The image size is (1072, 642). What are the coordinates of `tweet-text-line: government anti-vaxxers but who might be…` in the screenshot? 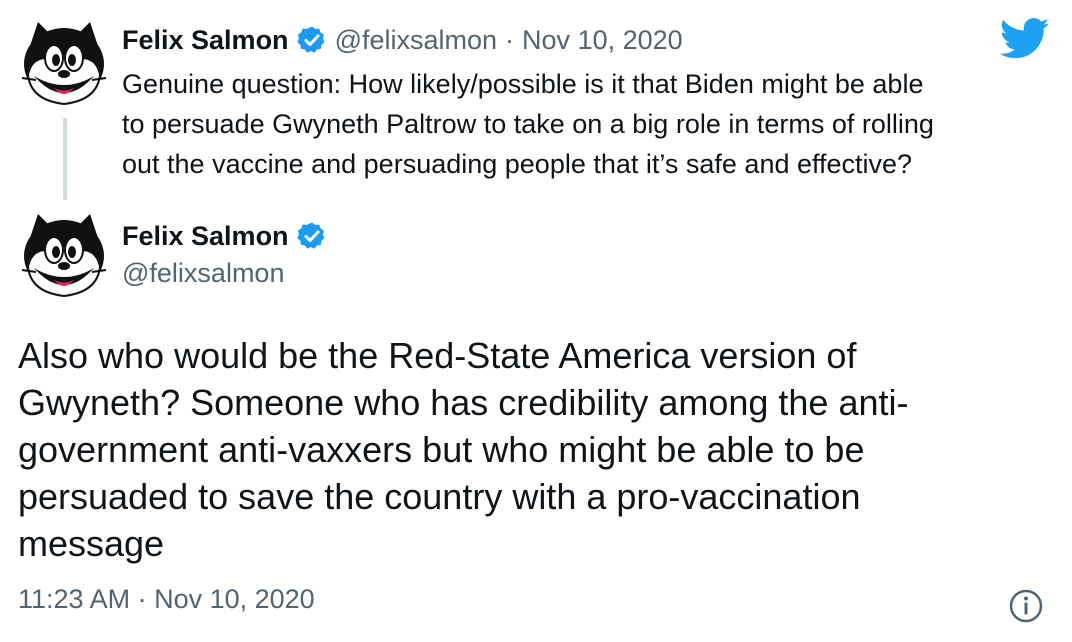 It's located at (441, 449).